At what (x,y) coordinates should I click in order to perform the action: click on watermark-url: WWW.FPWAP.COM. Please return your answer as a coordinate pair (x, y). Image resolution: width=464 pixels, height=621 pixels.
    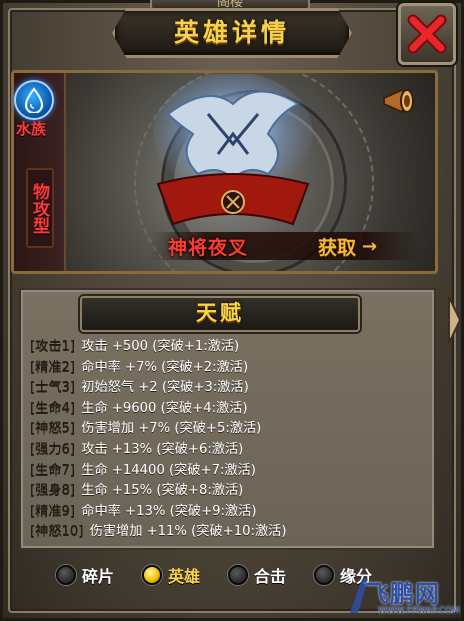
    Looking at the image, I should click on (419, 611).